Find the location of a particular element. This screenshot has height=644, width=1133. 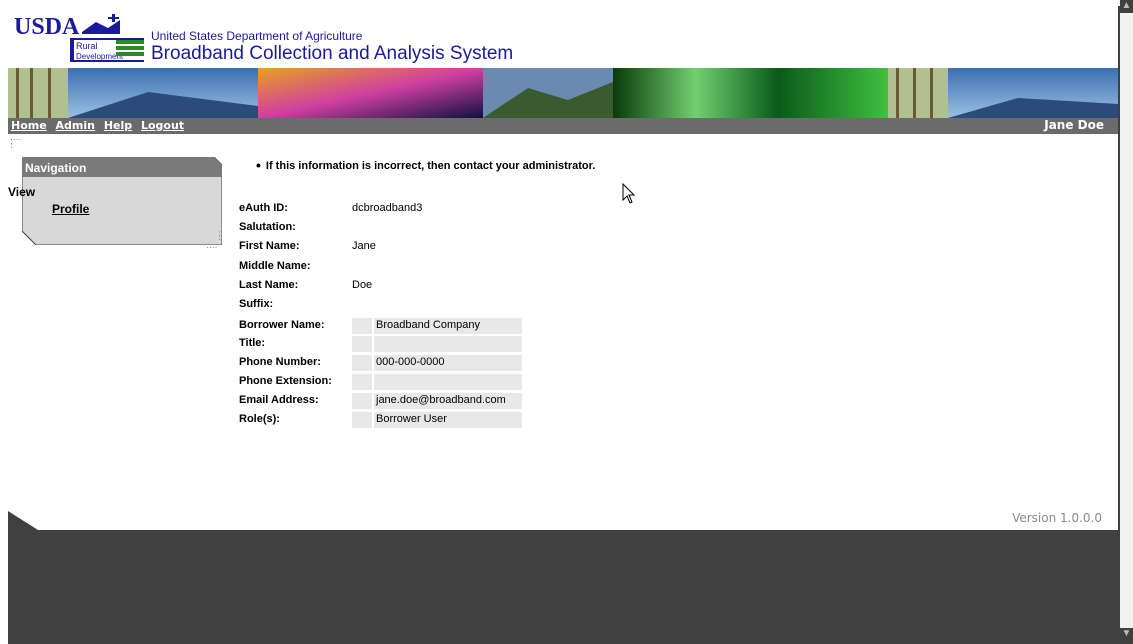

department-name: United States Department of Agriculture is located at coordinates (257, 36).